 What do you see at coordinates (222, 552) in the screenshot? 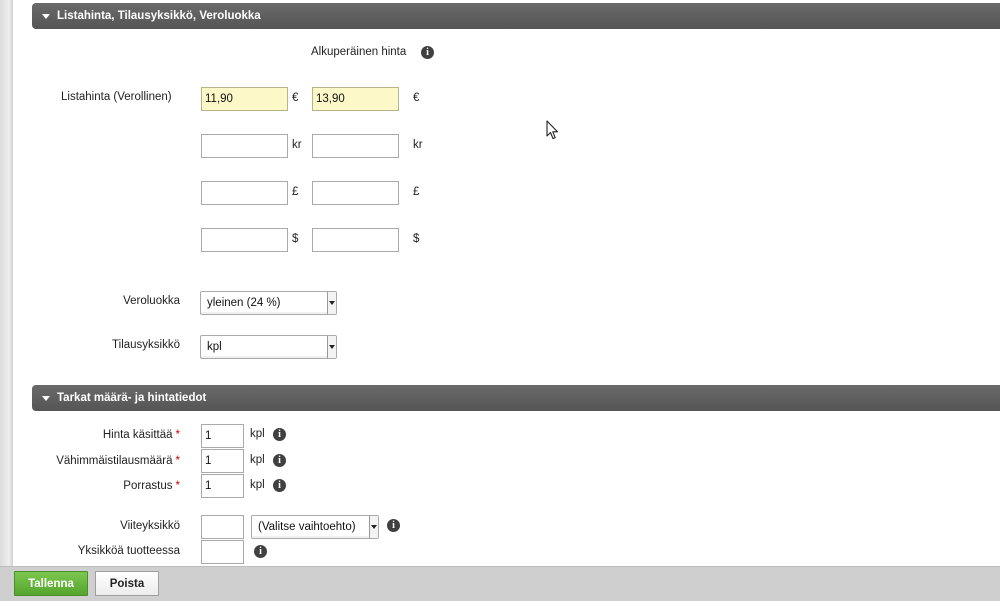
I see `units-in-product-input` at bounding box center [222, 552].